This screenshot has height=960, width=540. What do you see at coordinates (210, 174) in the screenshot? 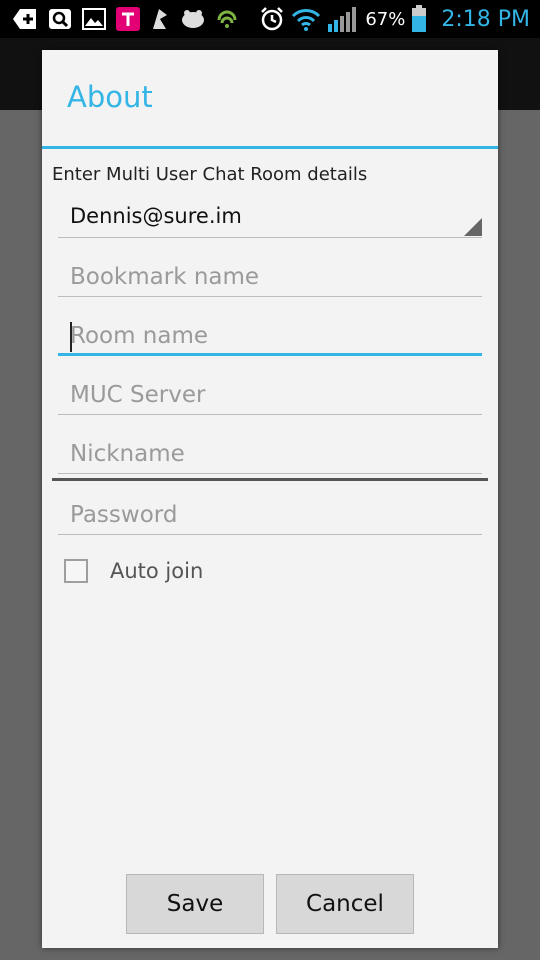
I see `intro-text: Enter Multi User Chat Room details` at bounding box center [210, 174].